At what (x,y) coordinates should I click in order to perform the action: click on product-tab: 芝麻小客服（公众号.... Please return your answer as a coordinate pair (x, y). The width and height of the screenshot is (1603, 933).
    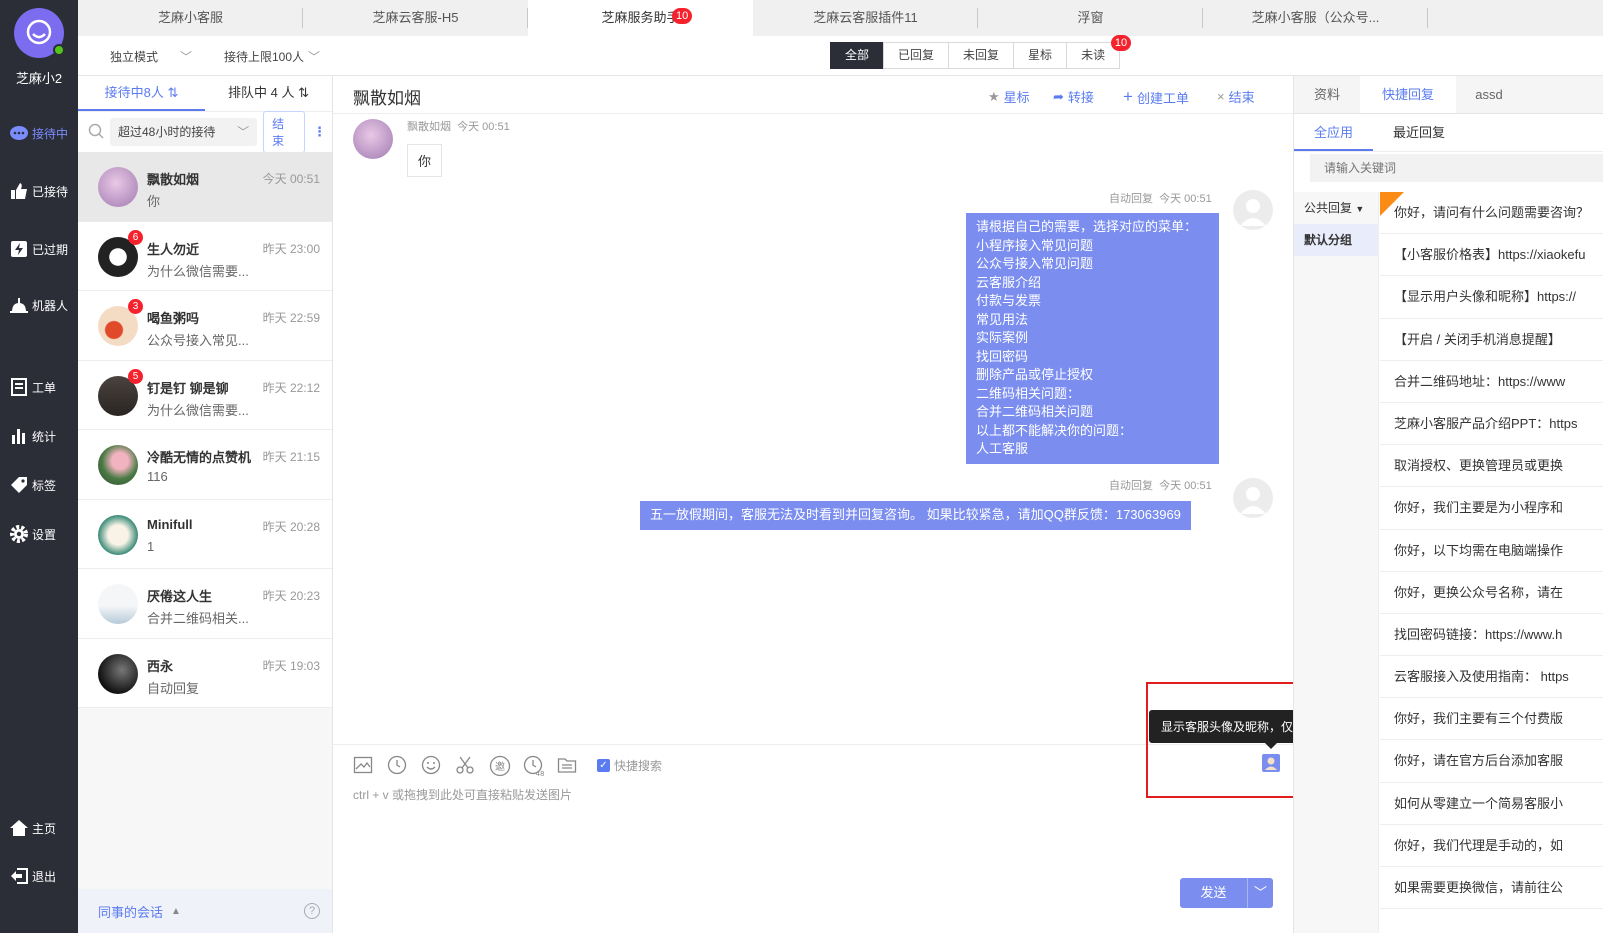
    Looking at the image, I should click on (1315, 18).